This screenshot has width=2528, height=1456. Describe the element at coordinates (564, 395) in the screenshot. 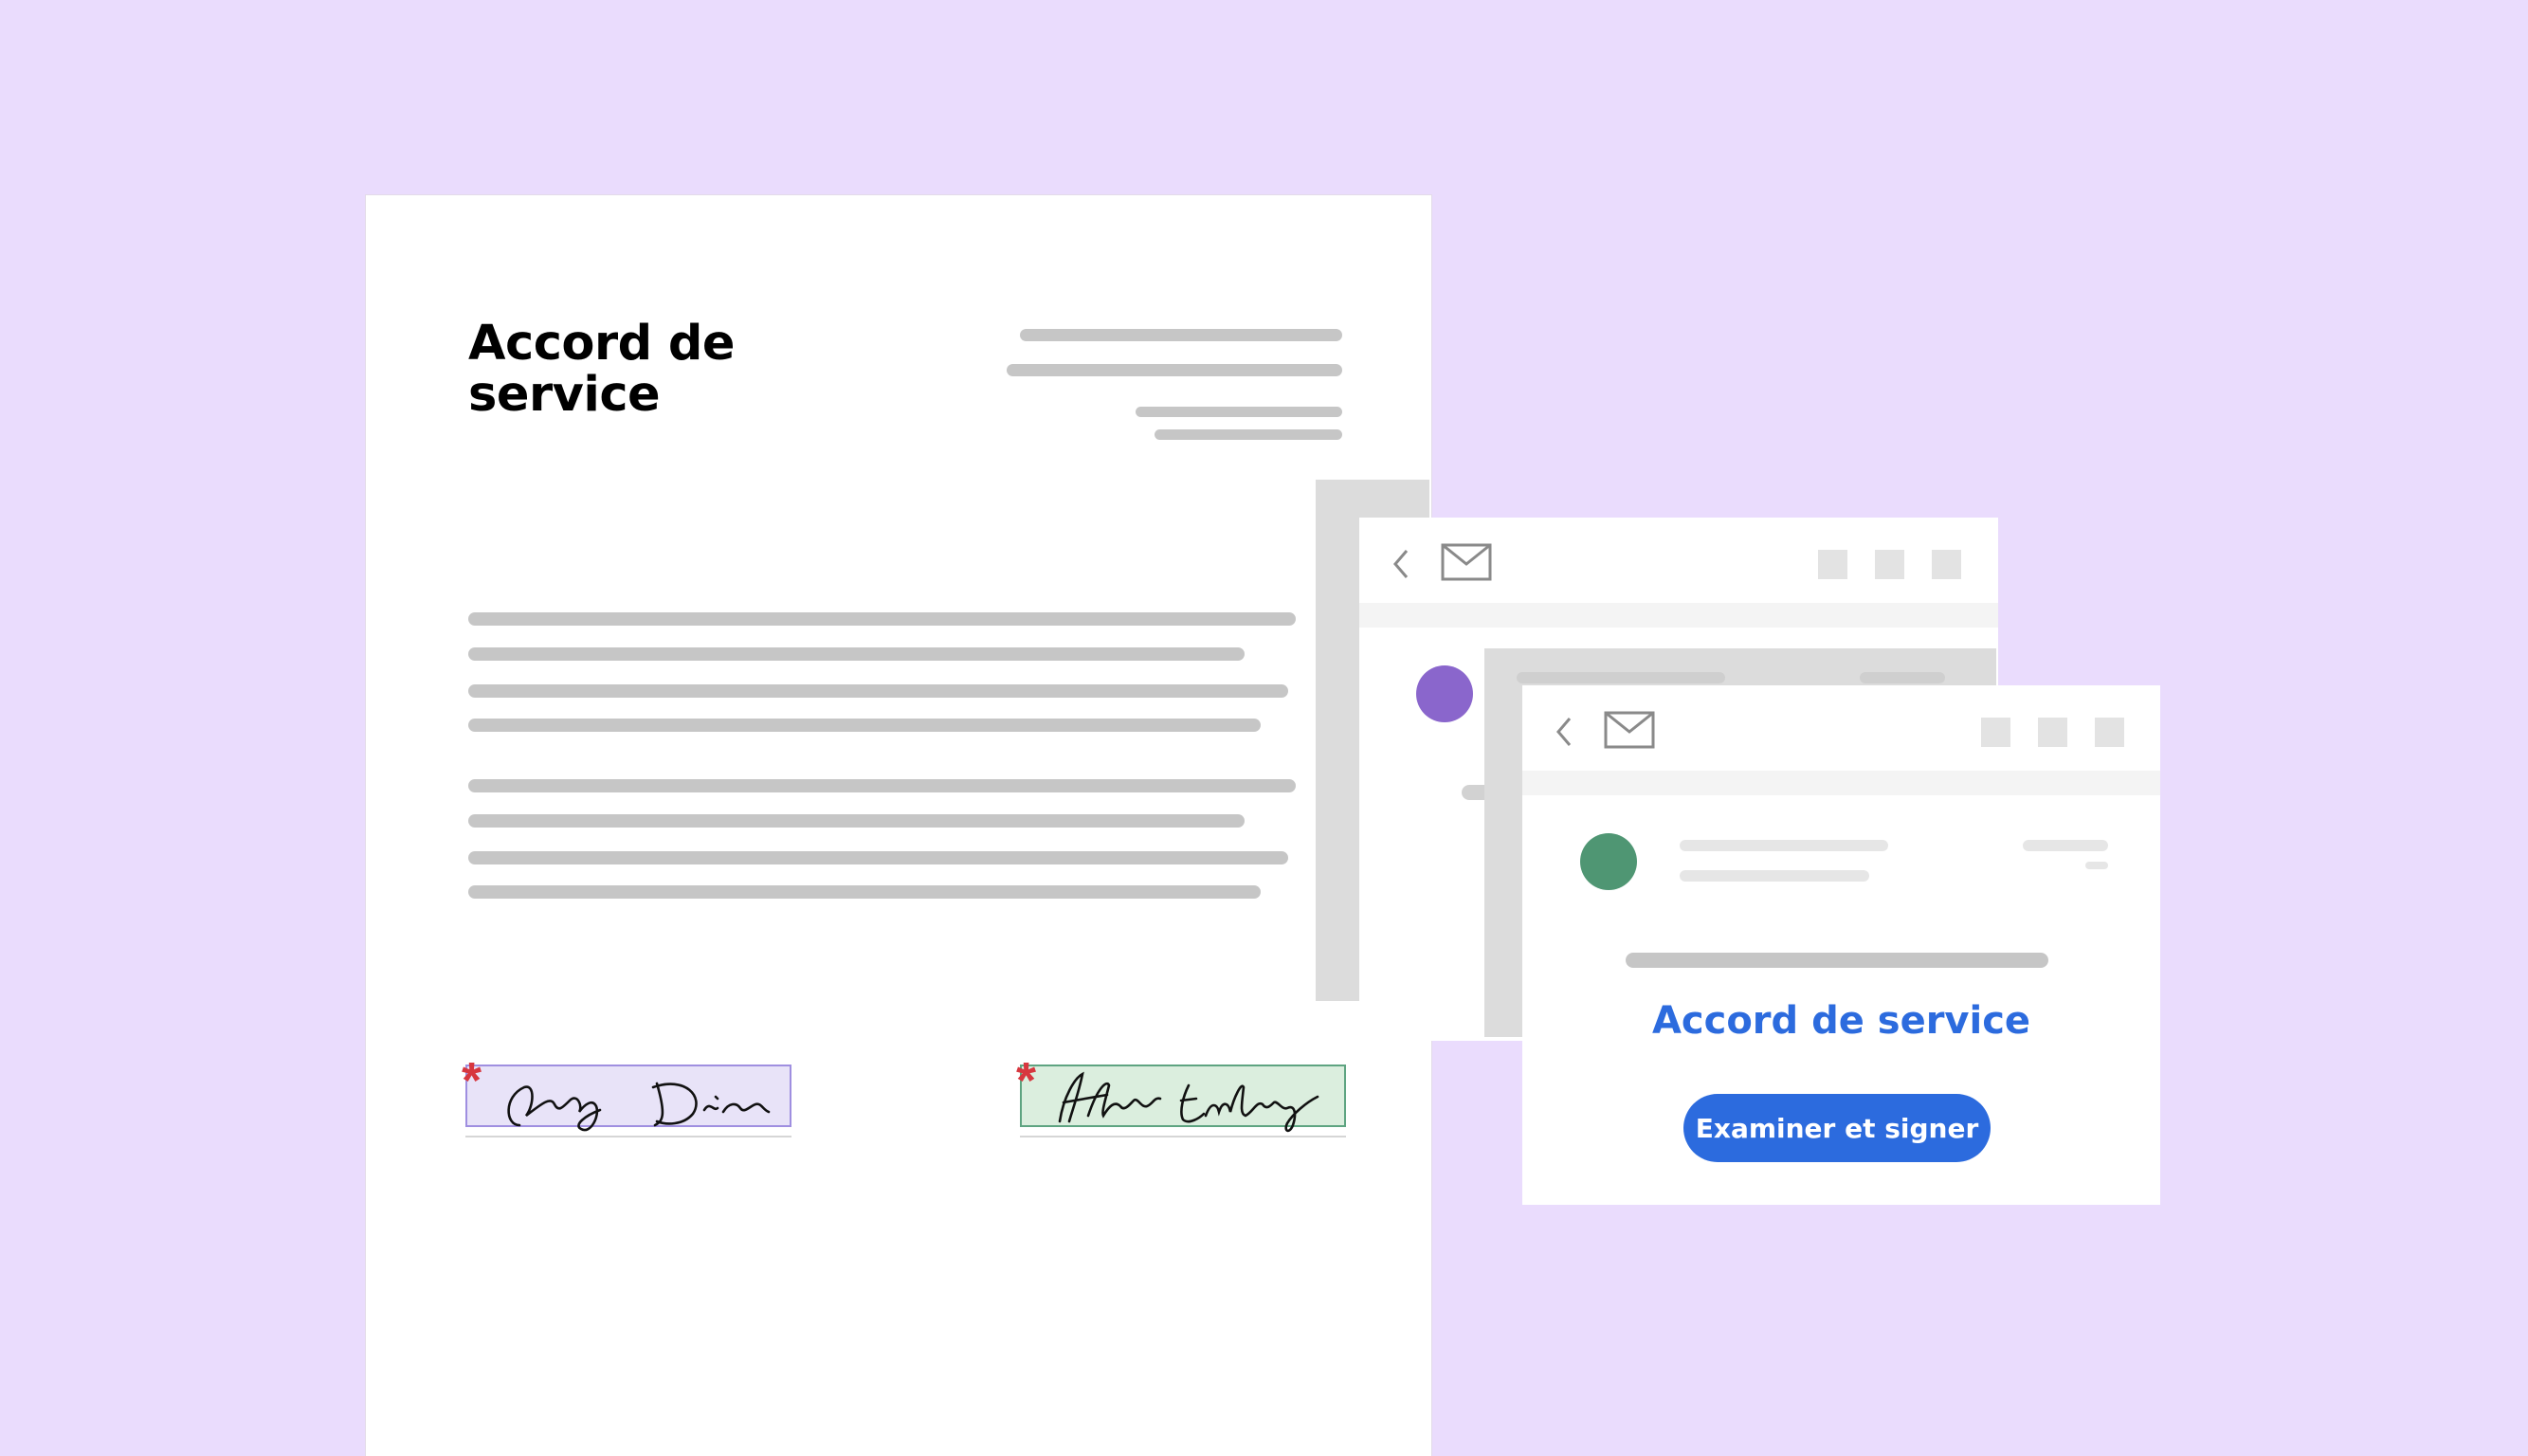

I see `document-title-line-2: service` at that location.